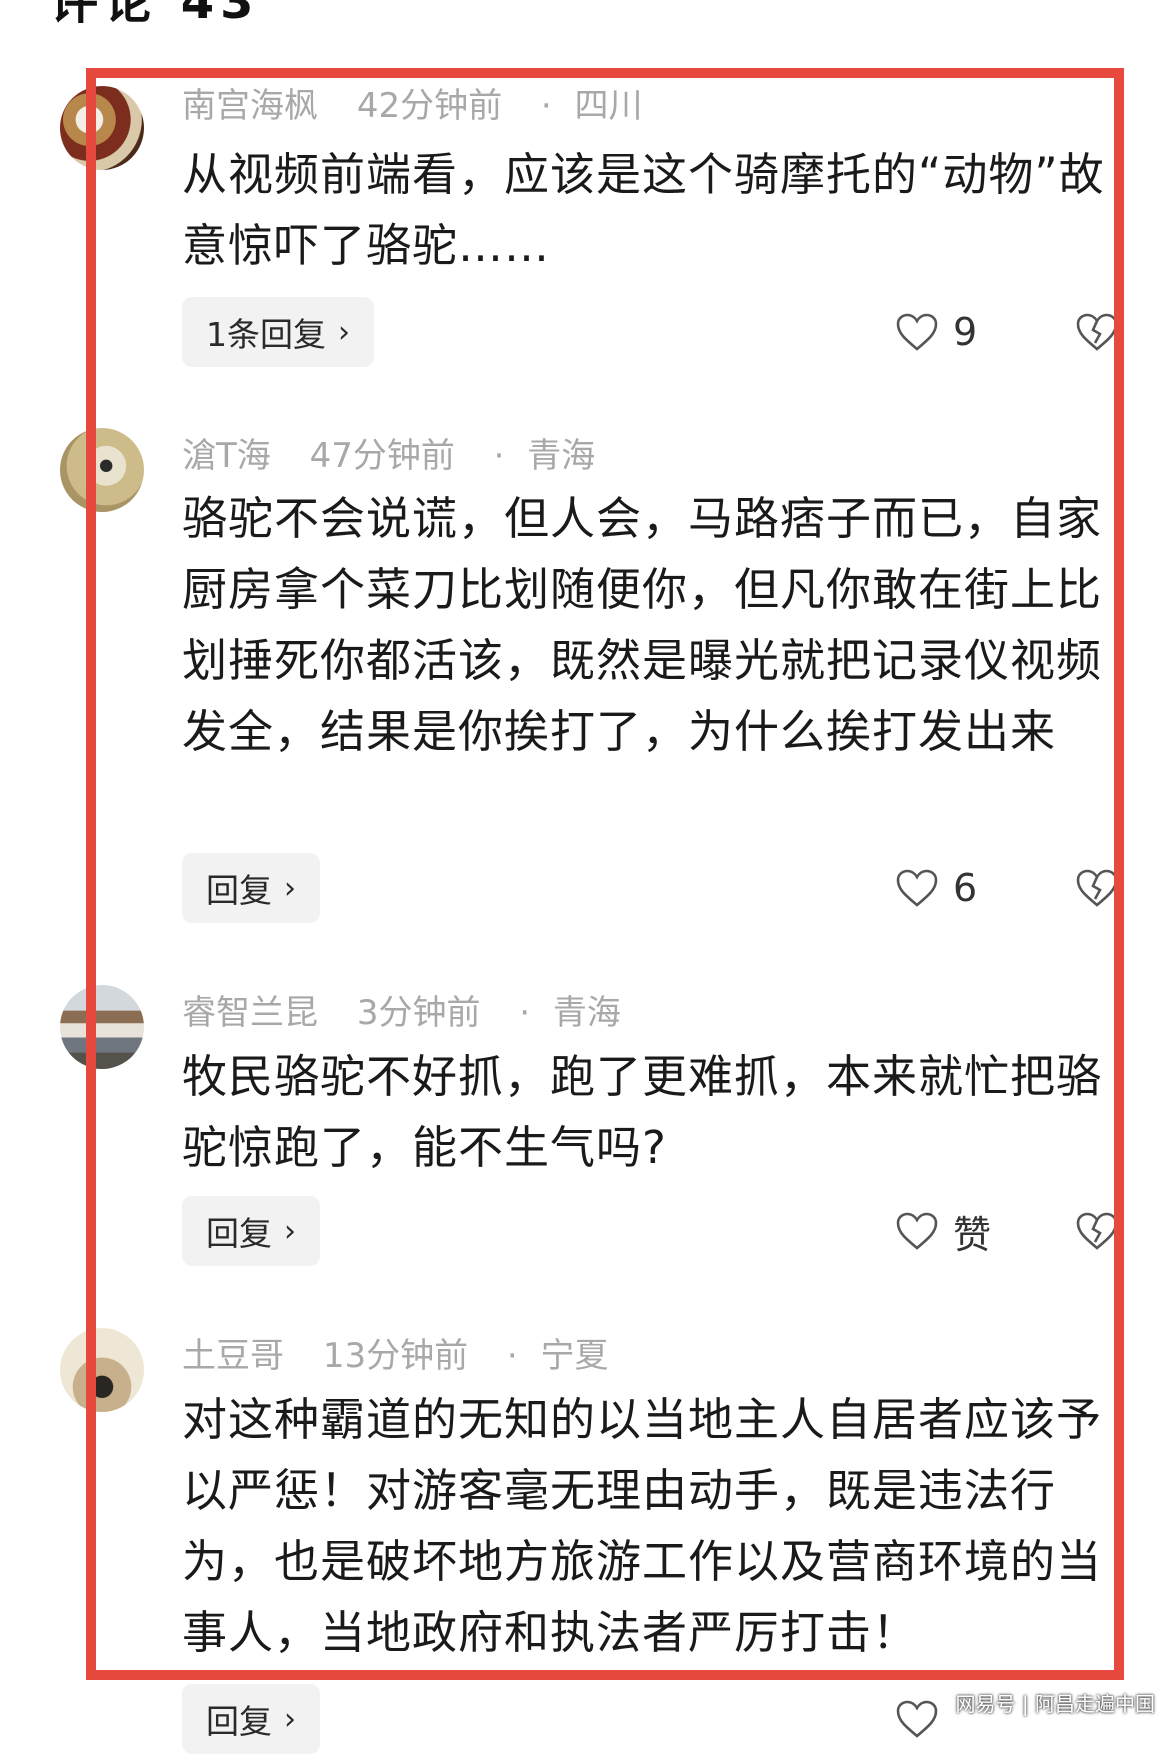 The image size is (1169, 1754). I want to click on like-count: 赞, so click(972, 1234).